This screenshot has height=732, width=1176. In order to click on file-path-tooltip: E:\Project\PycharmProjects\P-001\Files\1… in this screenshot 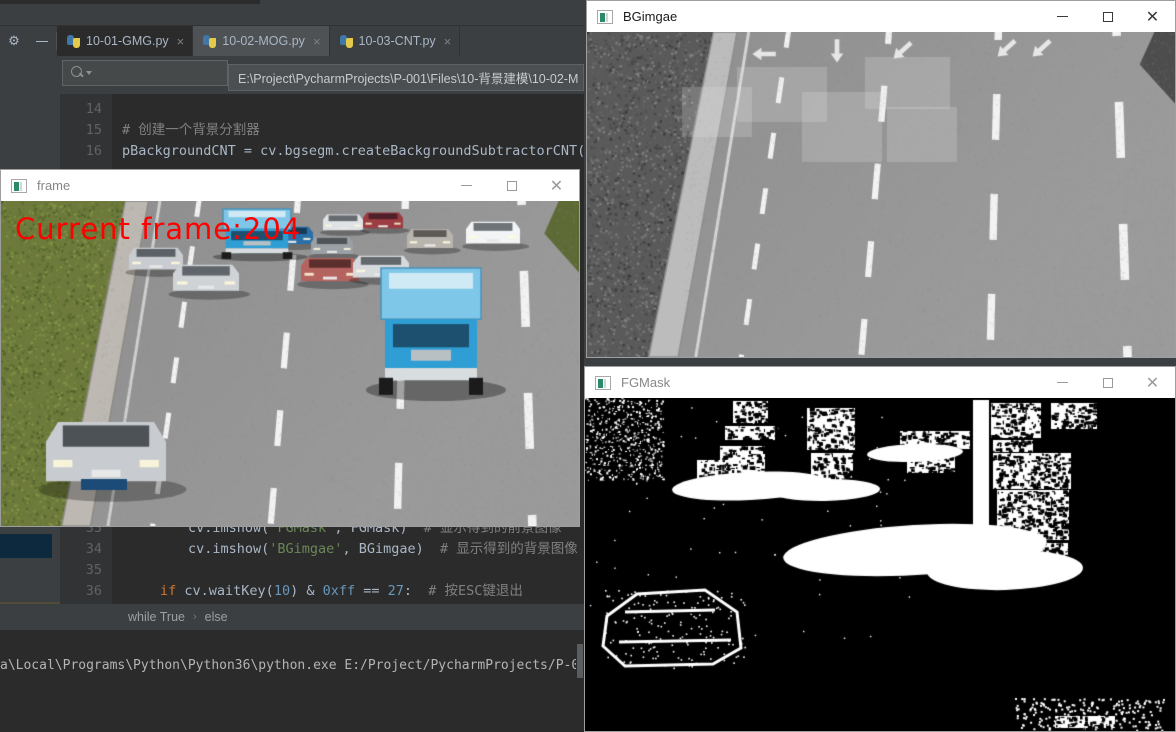, I will do `click(406, 77)`.